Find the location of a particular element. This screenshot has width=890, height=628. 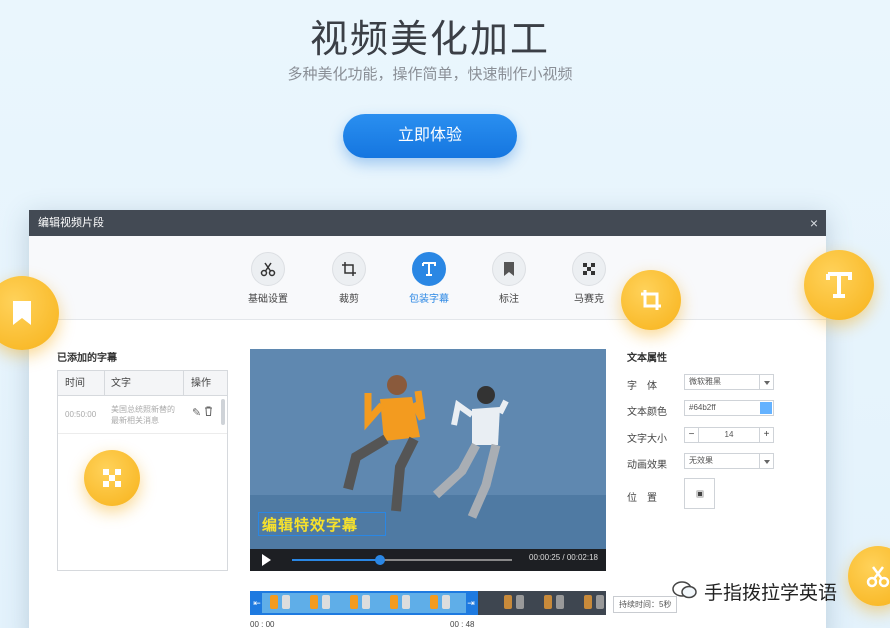

tool-crop: 裁剪 is located at coordinates (349, 278).